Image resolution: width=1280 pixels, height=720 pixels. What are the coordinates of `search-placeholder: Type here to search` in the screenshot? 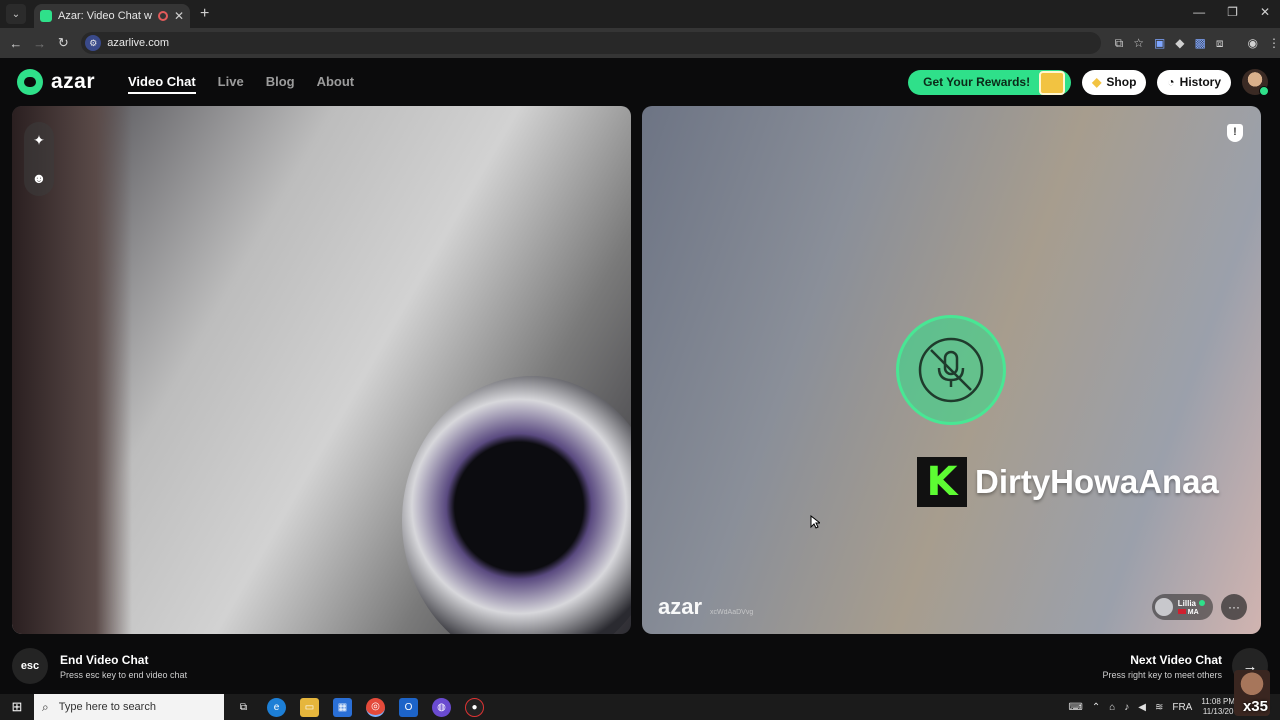 It's located at (107, 707).